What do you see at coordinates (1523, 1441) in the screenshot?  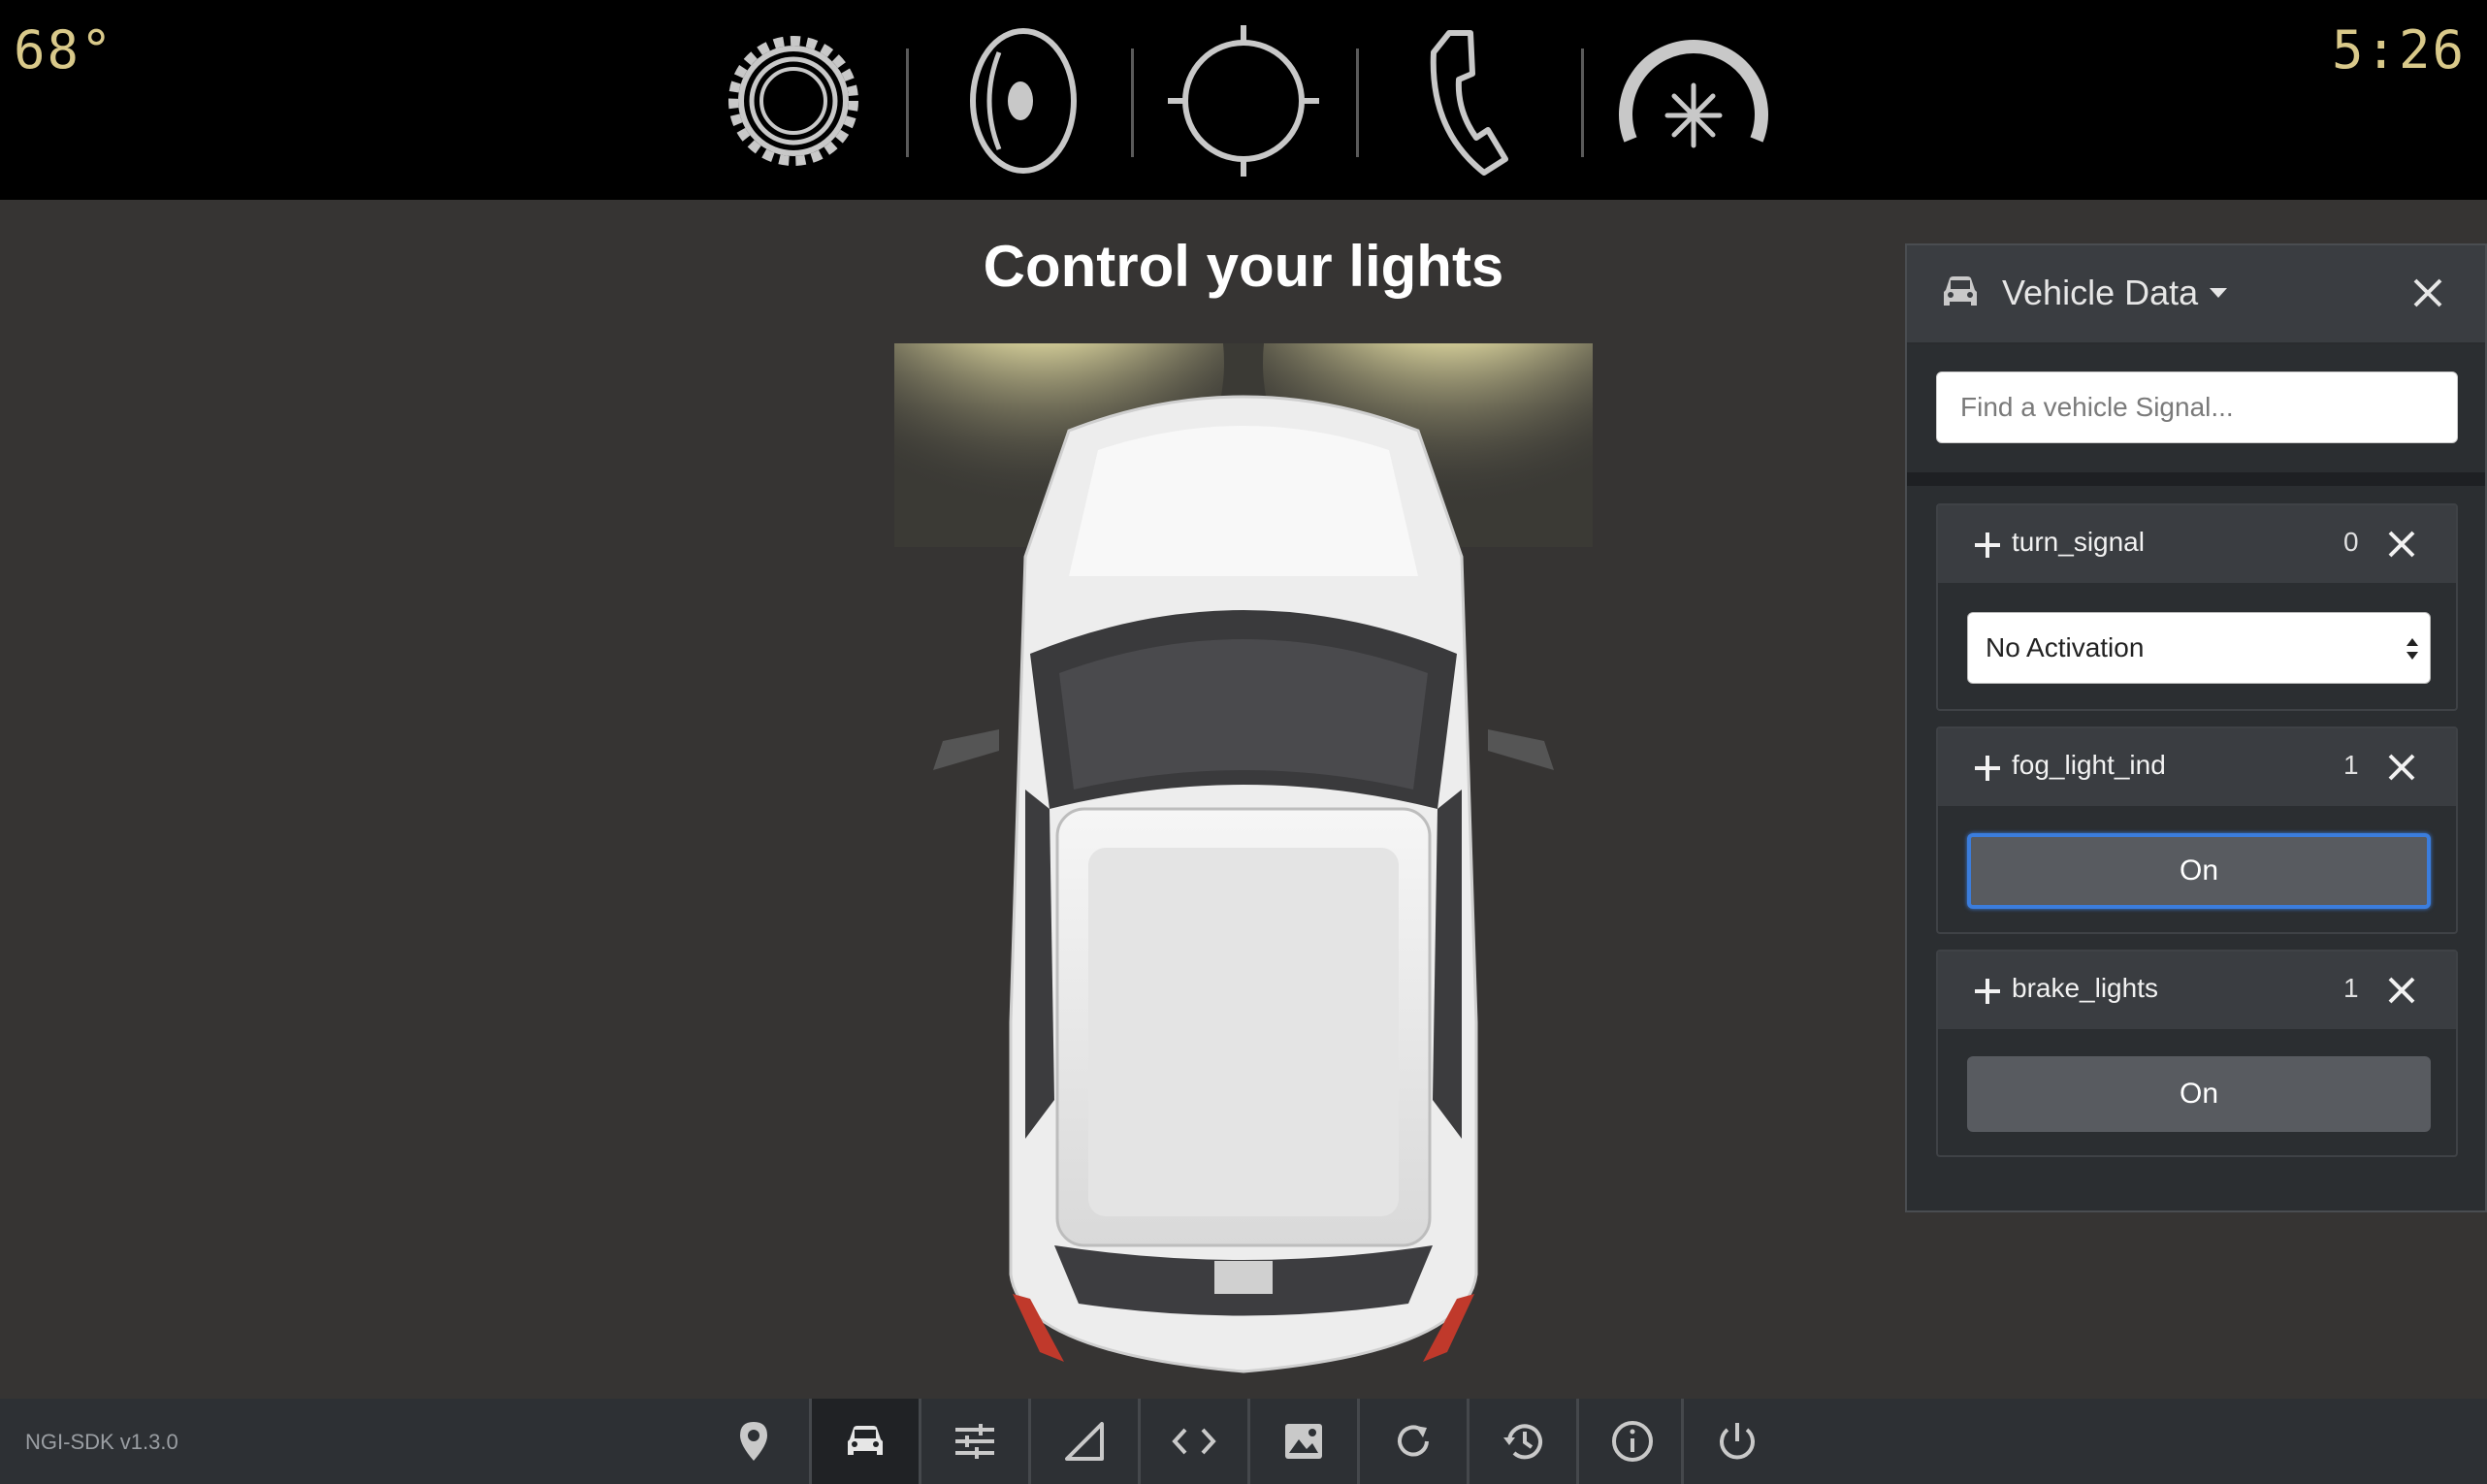 I see `history-icon` at bounding box center [1523, 1441].